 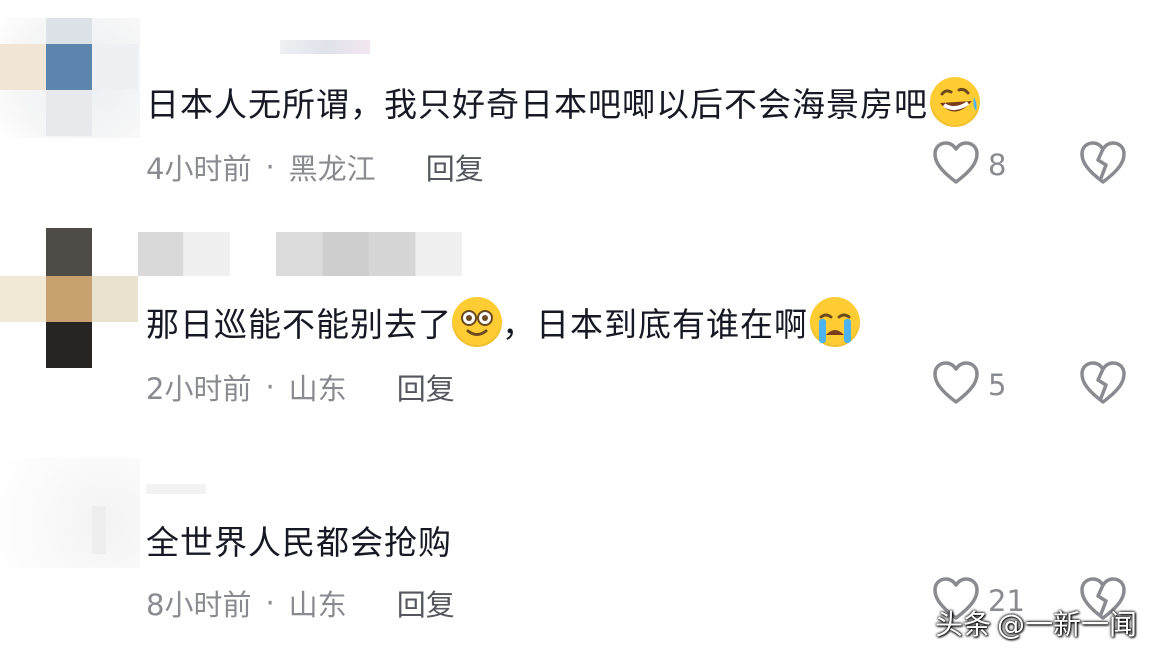 What do you see at coordinates (199, 605) in the screenshot?
I see `timestamp: 8小时前` at bounding box center [199, 605].